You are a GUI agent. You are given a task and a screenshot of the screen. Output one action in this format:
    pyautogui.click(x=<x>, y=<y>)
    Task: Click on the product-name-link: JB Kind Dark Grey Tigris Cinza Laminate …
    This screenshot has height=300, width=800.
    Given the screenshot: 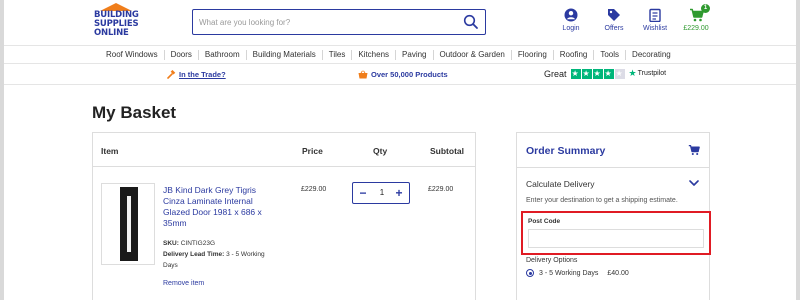 What is the action you would take?
    pyautogui.click(x=218, y=207)
    